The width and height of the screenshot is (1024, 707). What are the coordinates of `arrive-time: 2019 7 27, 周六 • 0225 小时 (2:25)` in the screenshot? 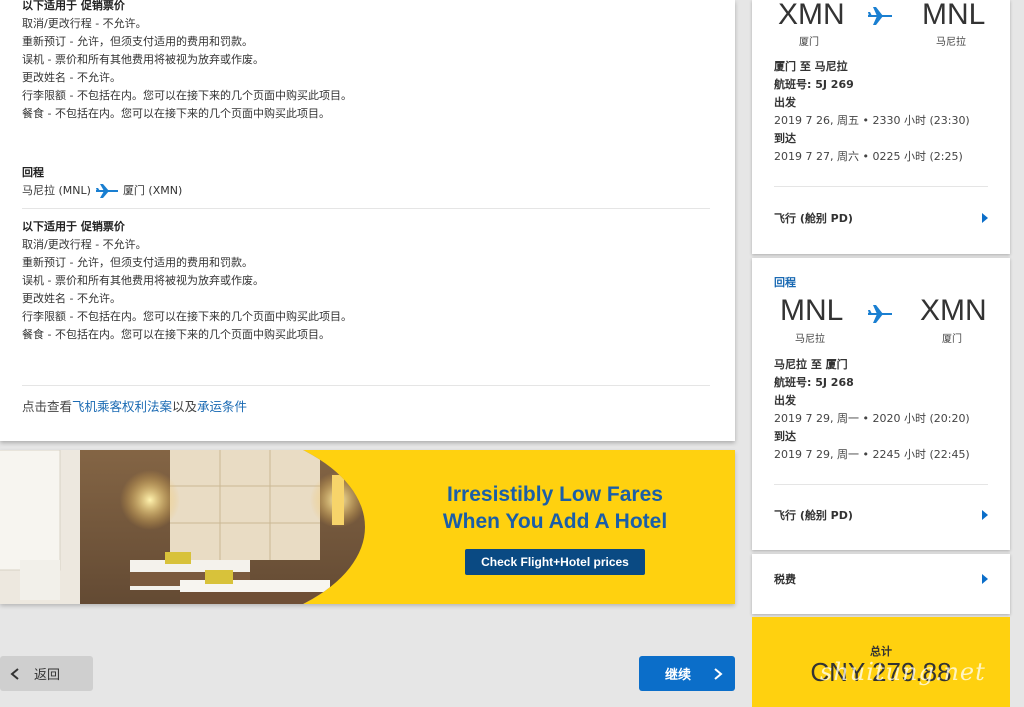 It's located at (868, 156).